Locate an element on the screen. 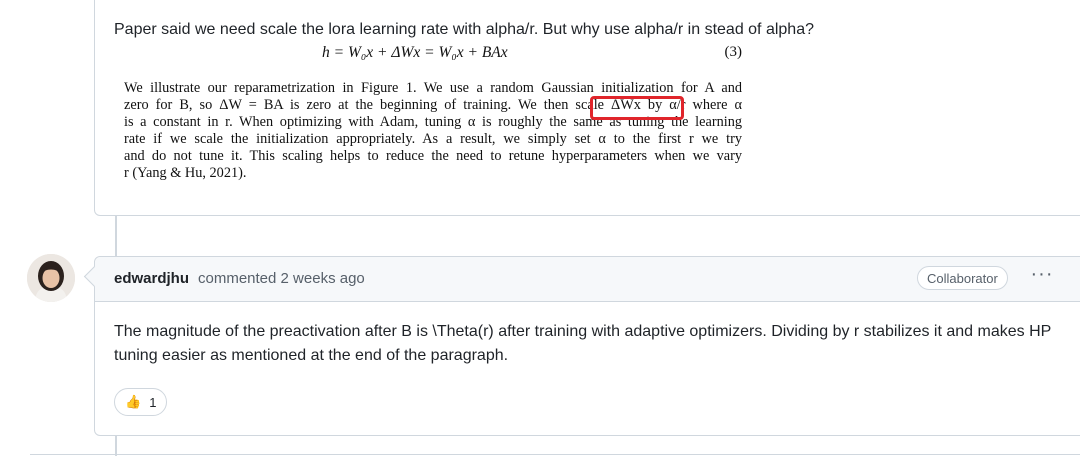  reaction-count: 1 is located at coordinates (153, 402).